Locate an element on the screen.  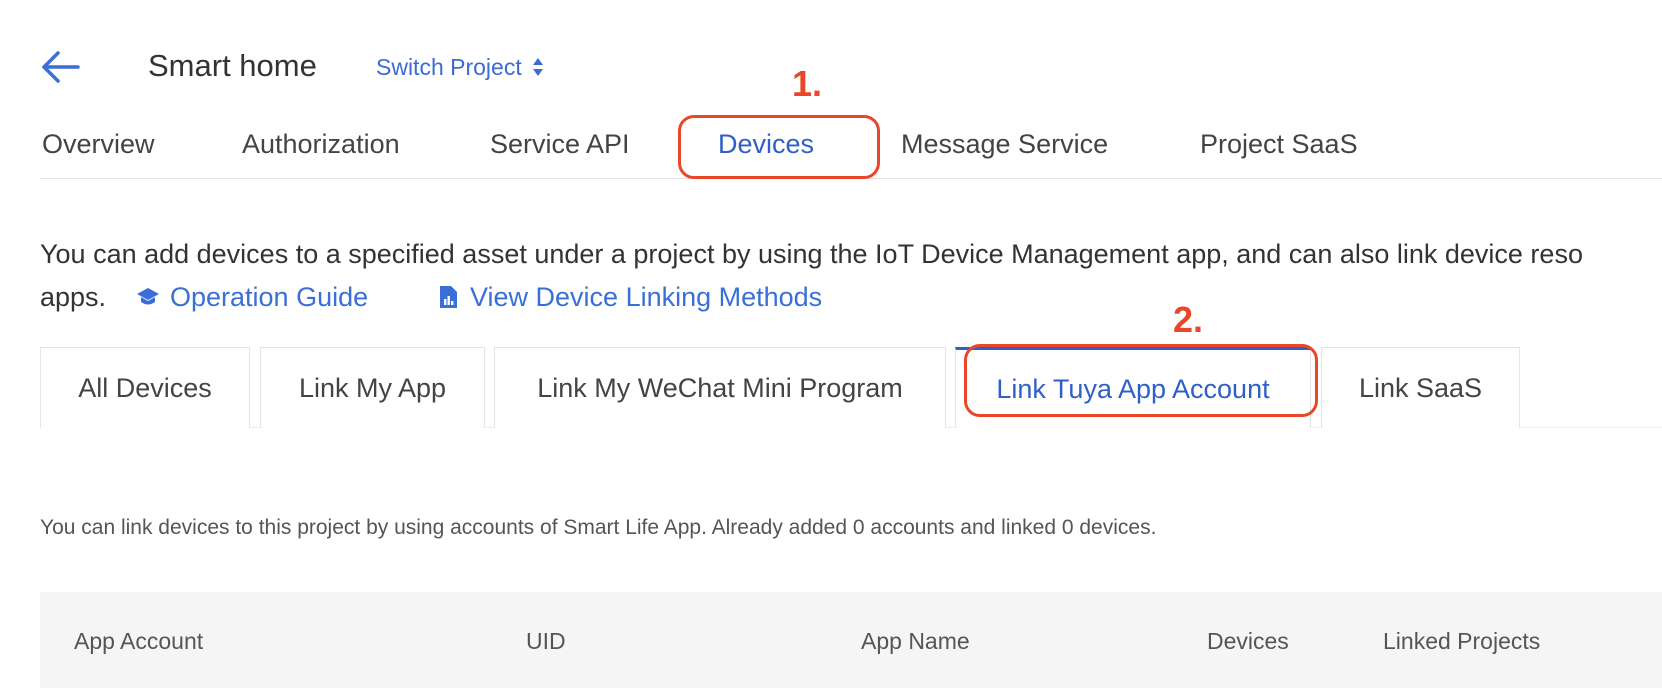
column-header-devices: Devices is located at coordinates (1248, 641).